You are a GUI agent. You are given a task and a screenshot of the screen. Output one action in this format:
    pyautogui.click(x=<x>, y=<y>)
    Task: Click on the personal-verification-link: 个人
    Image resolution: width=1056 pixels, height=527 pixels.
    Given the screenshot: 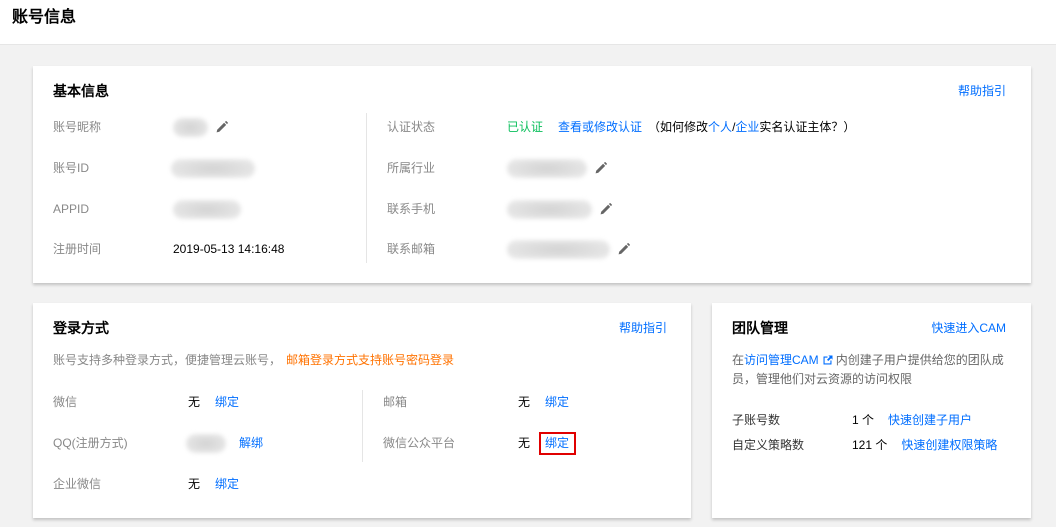 What is the action you would take?
    pyautogui.click(x=720, y=127)
    